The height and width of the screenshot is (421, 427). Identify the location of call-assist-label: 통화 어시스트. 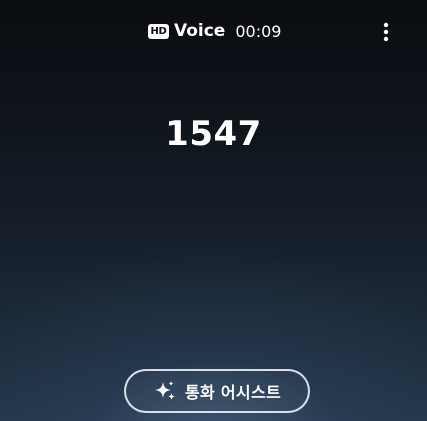
(233, 392).